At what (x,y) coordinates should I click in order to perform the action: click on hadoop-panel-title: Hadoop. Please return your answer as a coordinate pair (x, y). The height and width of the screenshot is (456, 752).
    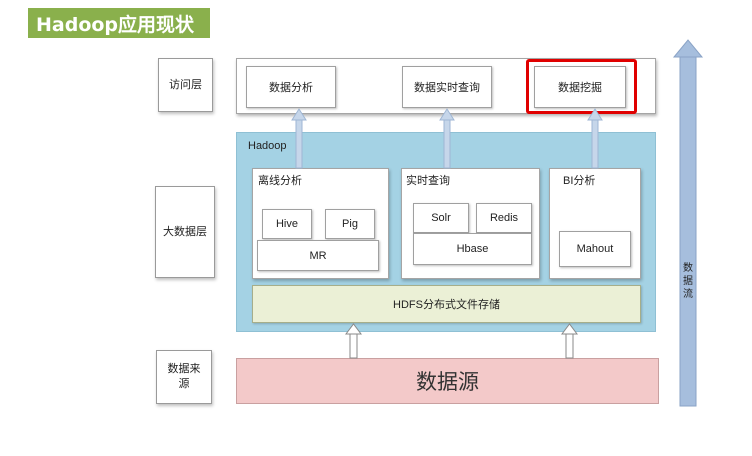
    Looking at the image, I should click on (267, 146).